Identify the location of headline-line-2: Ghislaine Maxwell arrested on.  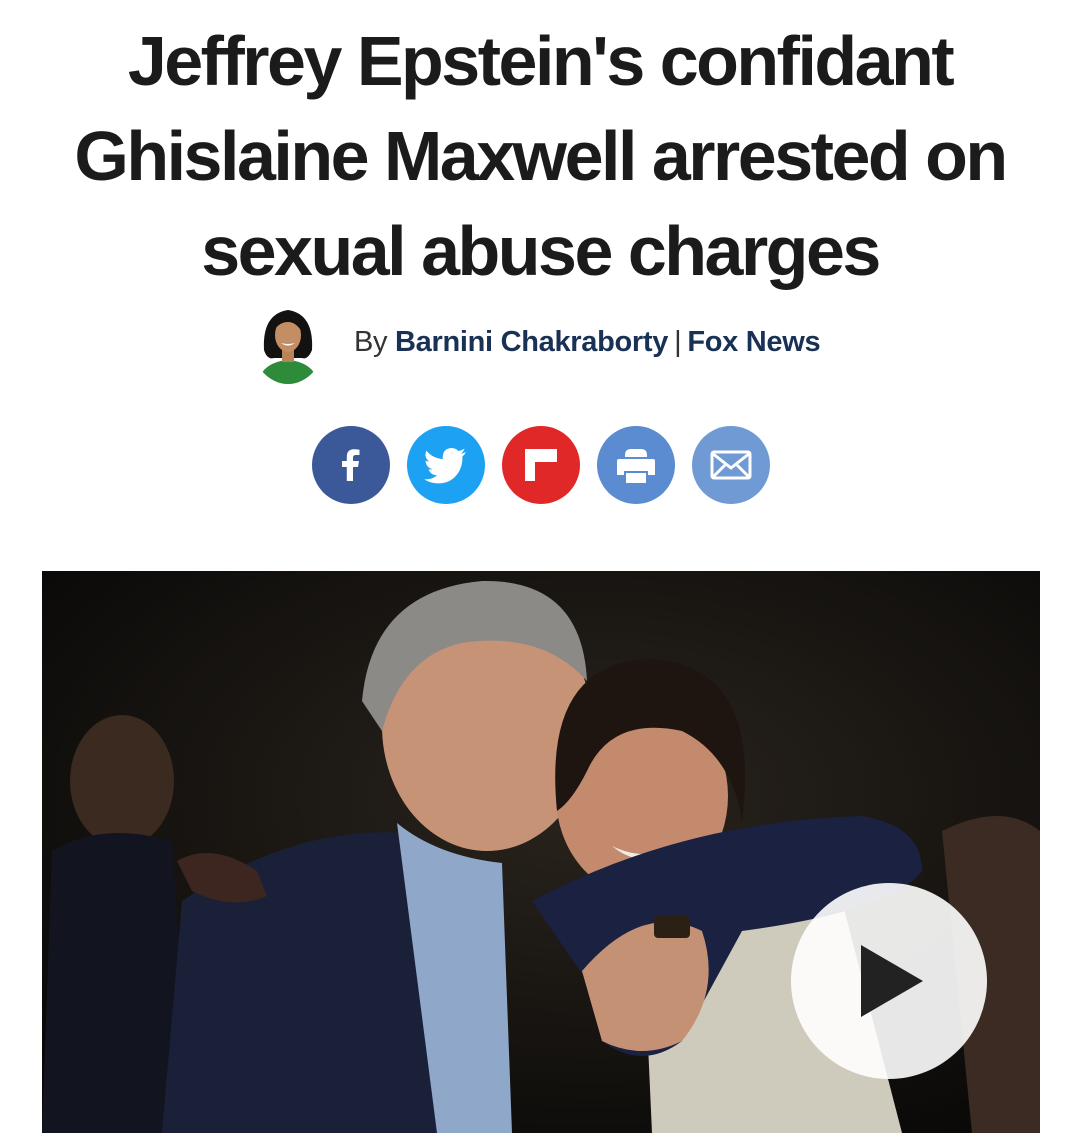
(541, 156).